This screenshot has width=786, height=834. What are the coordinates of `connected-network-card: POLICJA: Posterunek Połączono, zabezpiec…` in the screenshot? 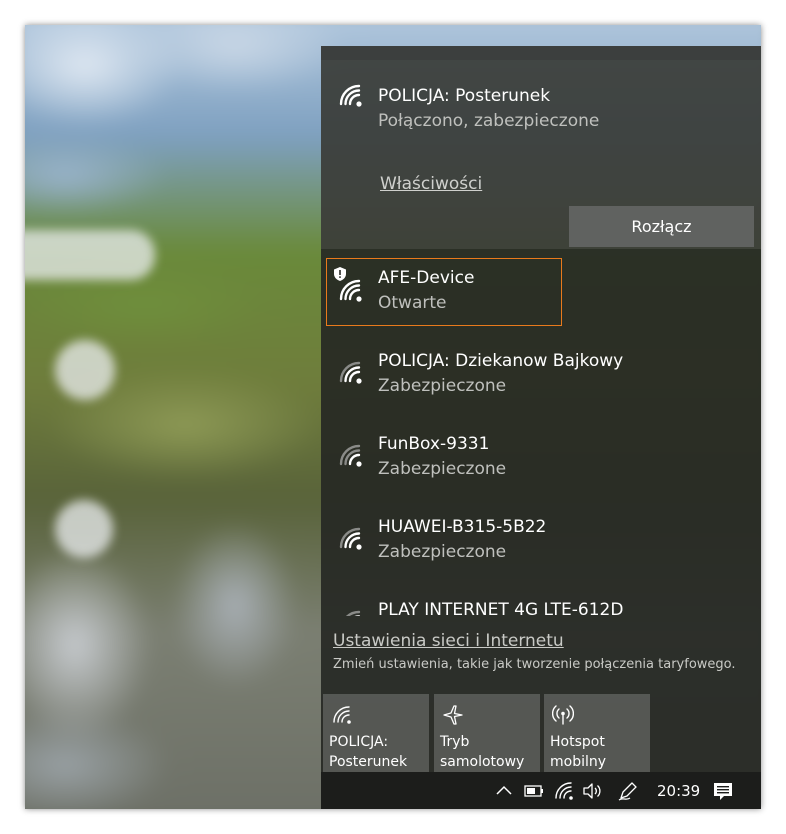 It's located at (541, 154).